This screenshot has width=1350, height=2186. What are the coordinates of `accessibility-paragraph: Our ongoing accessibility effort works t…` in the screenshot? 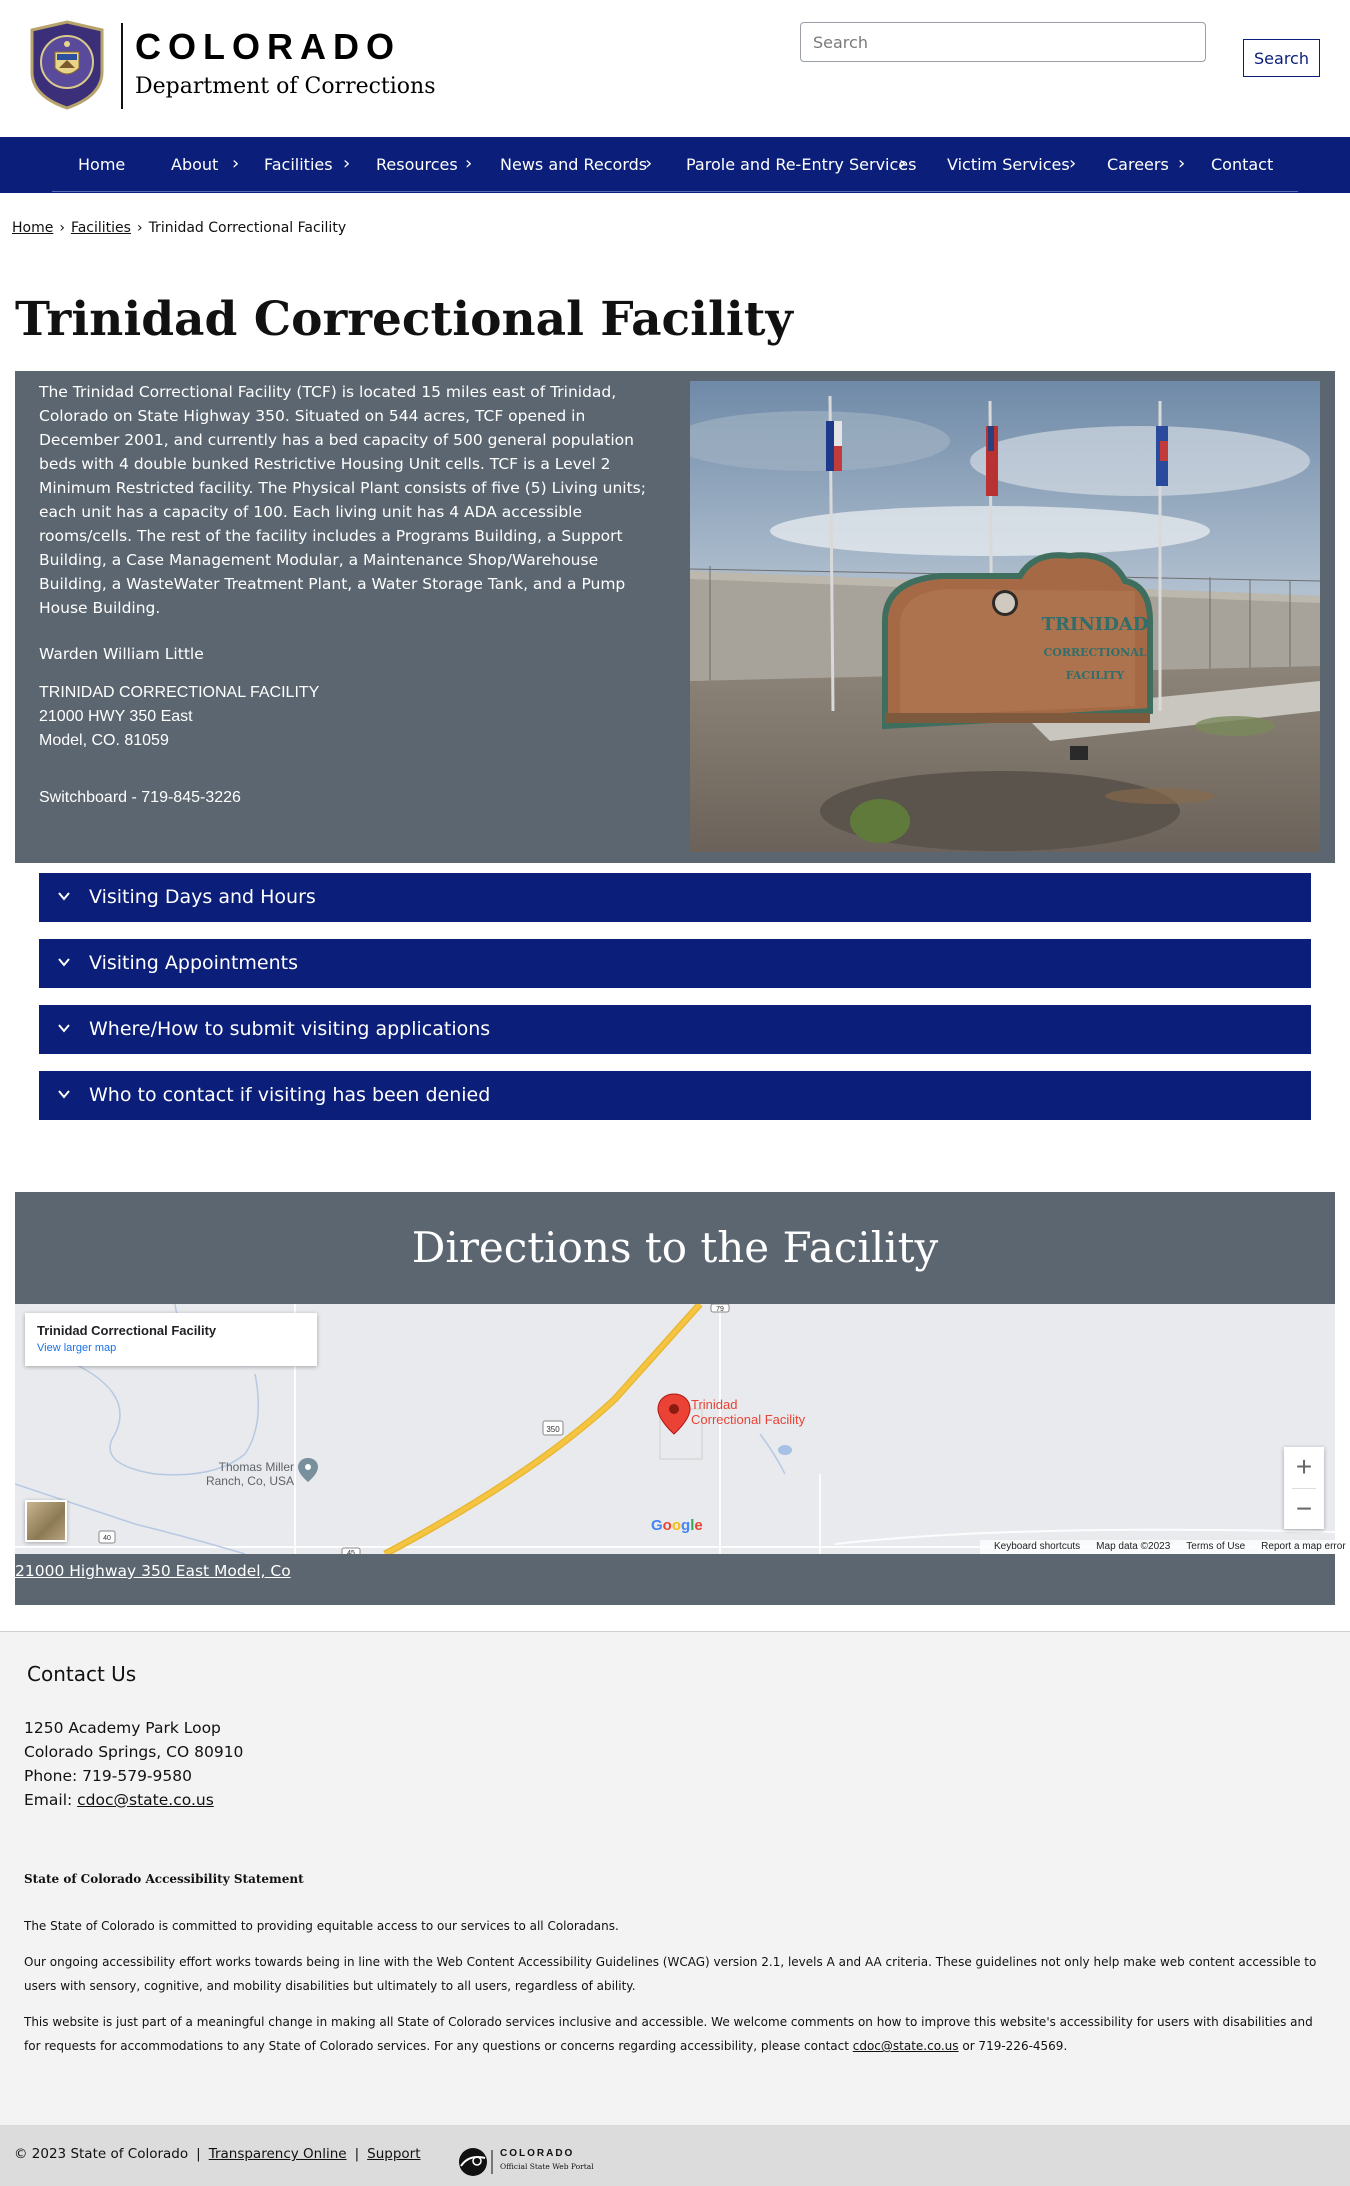 It's located at (670, 1974).